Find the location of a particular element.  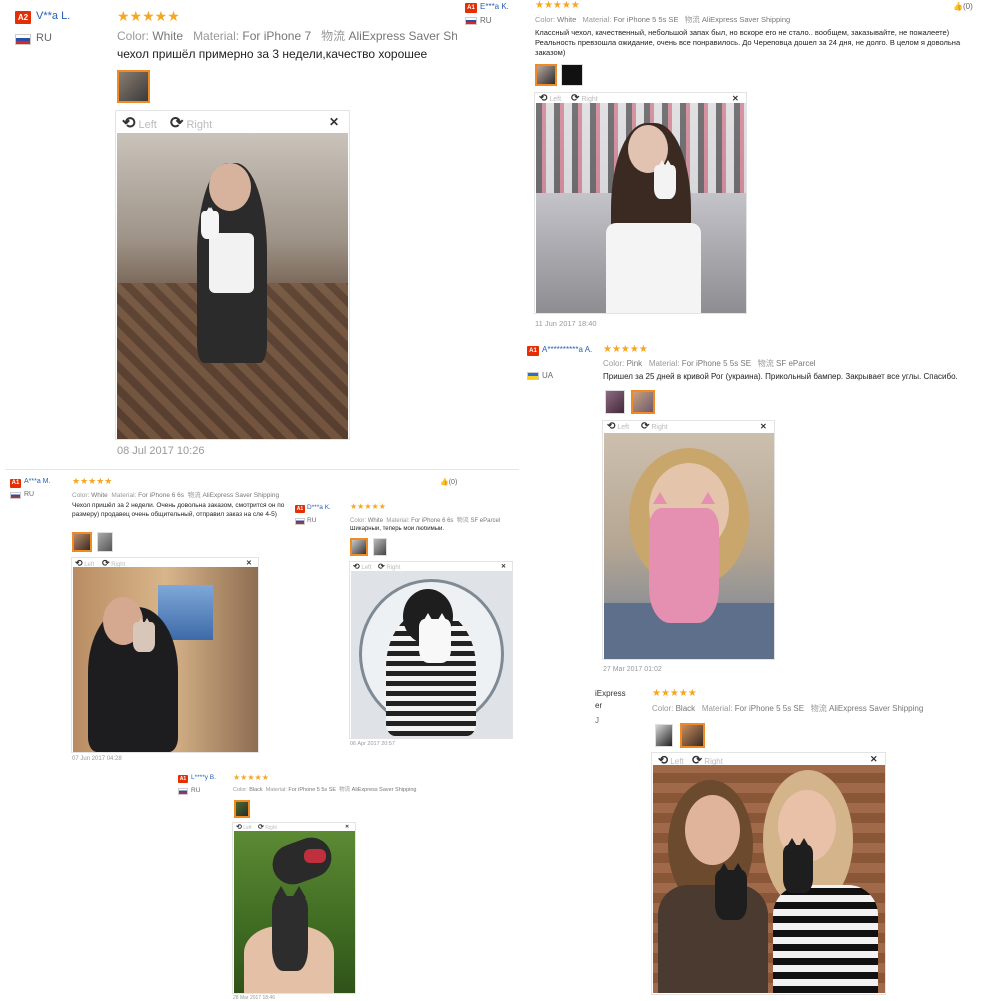

photo-legs is located at coordinates (302, 861).